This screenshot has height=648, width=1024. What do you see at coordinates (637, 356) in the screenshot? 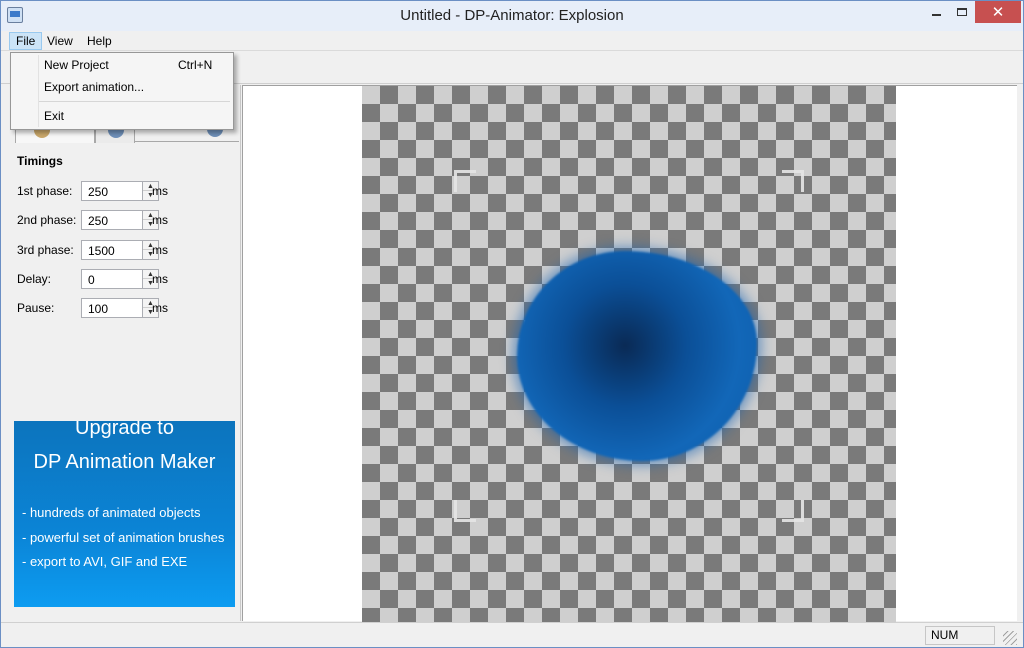
I see `explosion-preview` at bounding box center [637, 356].